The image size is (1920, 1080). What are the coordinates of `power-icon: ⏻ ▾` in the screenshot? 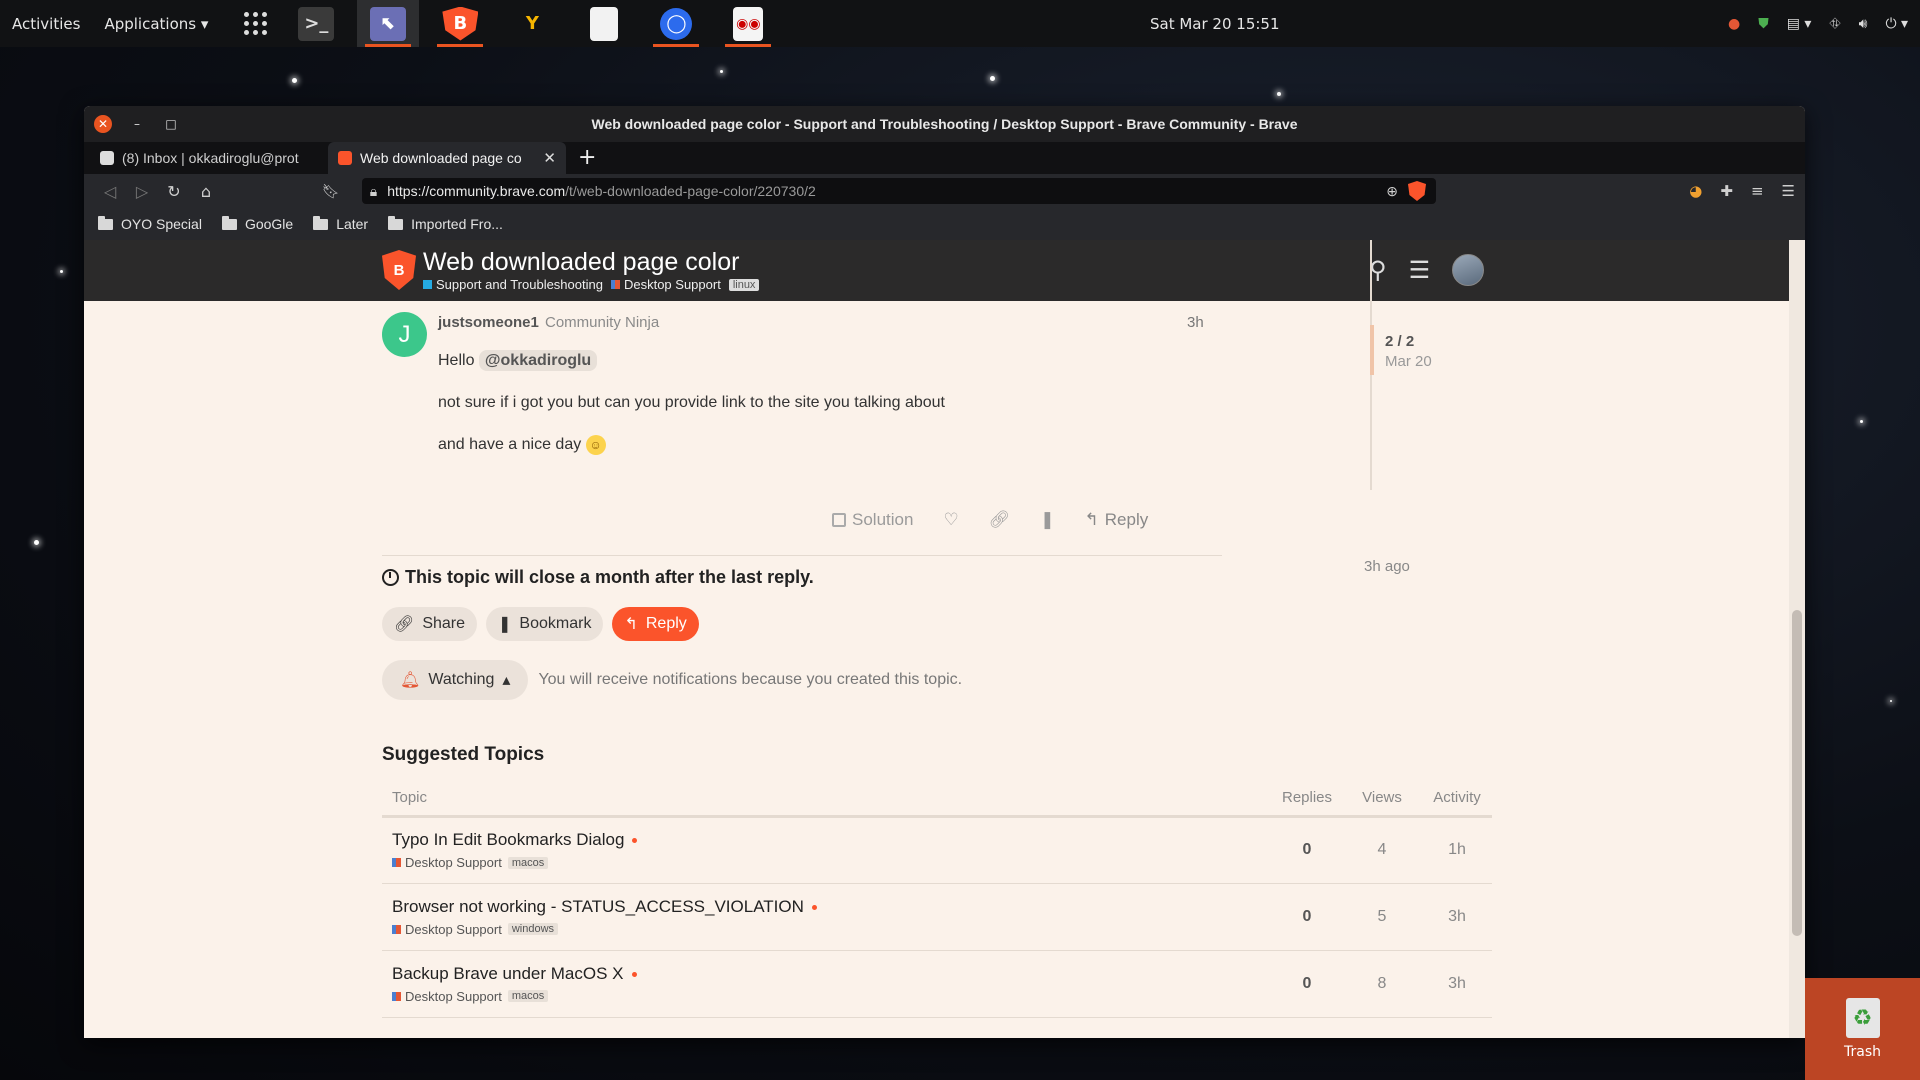 It's located at (1896, 24).